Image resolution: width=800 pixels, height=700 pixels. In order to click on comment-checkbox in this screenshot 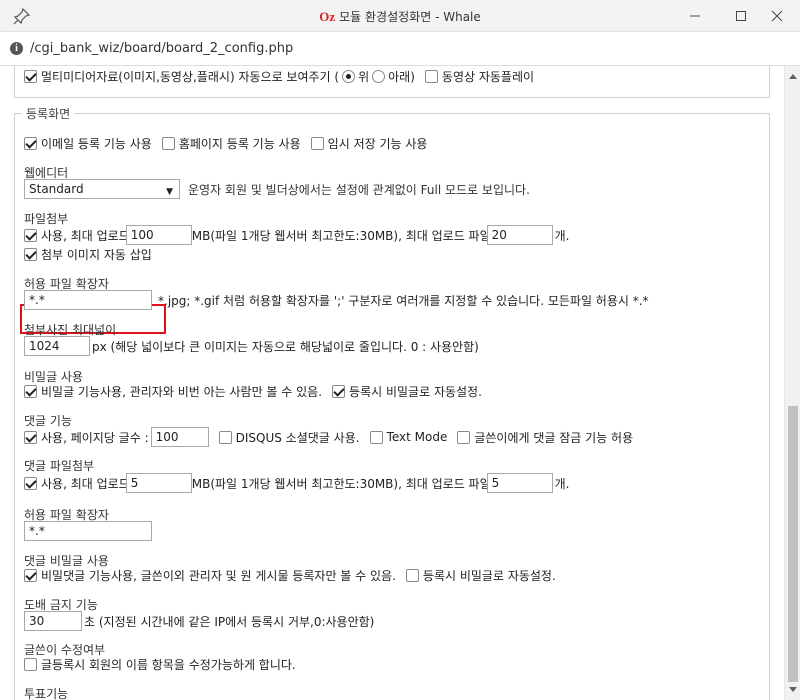, I will do `click(30, 437)`.